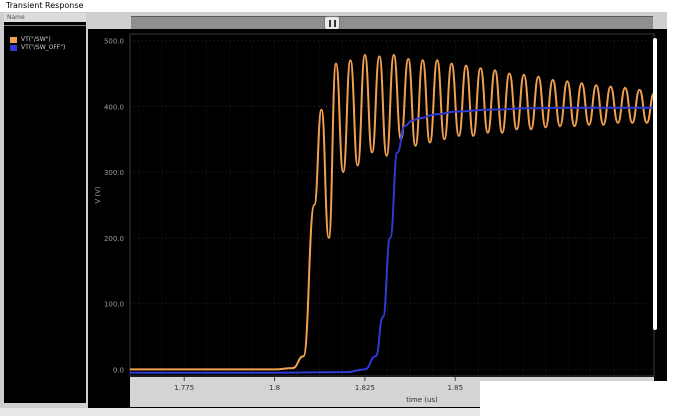 The width and height of the screenshot is (680, 416). I want to click on y-tick-label: 400.0, so click(114, 107).